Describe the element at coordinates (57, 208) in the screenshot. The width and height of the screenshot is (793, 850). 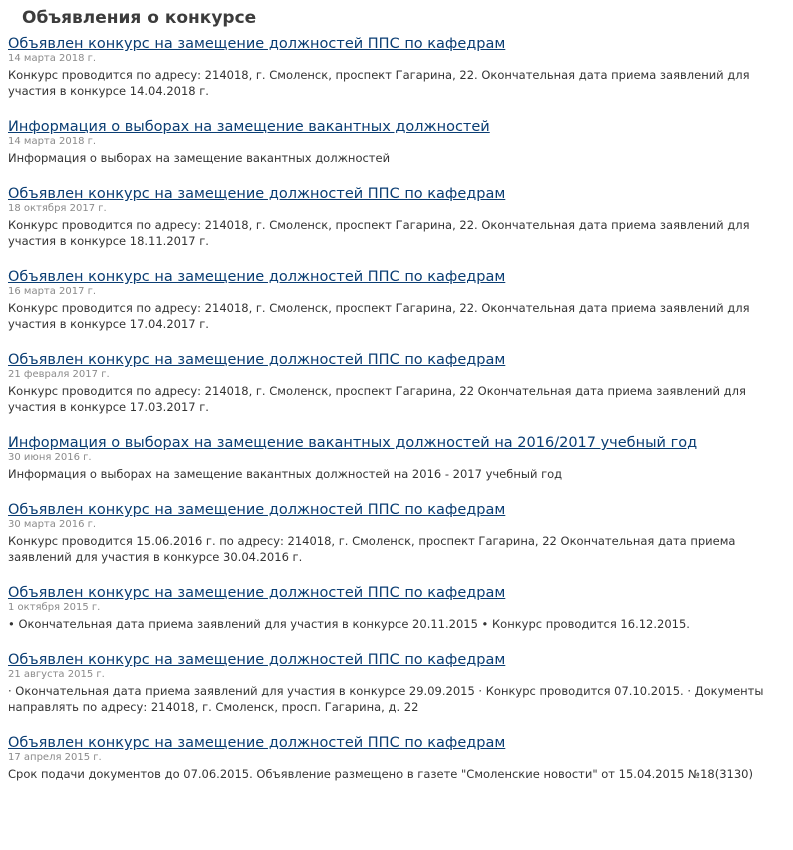
I see `news-date: 18 октября 2017 г.` at that location.